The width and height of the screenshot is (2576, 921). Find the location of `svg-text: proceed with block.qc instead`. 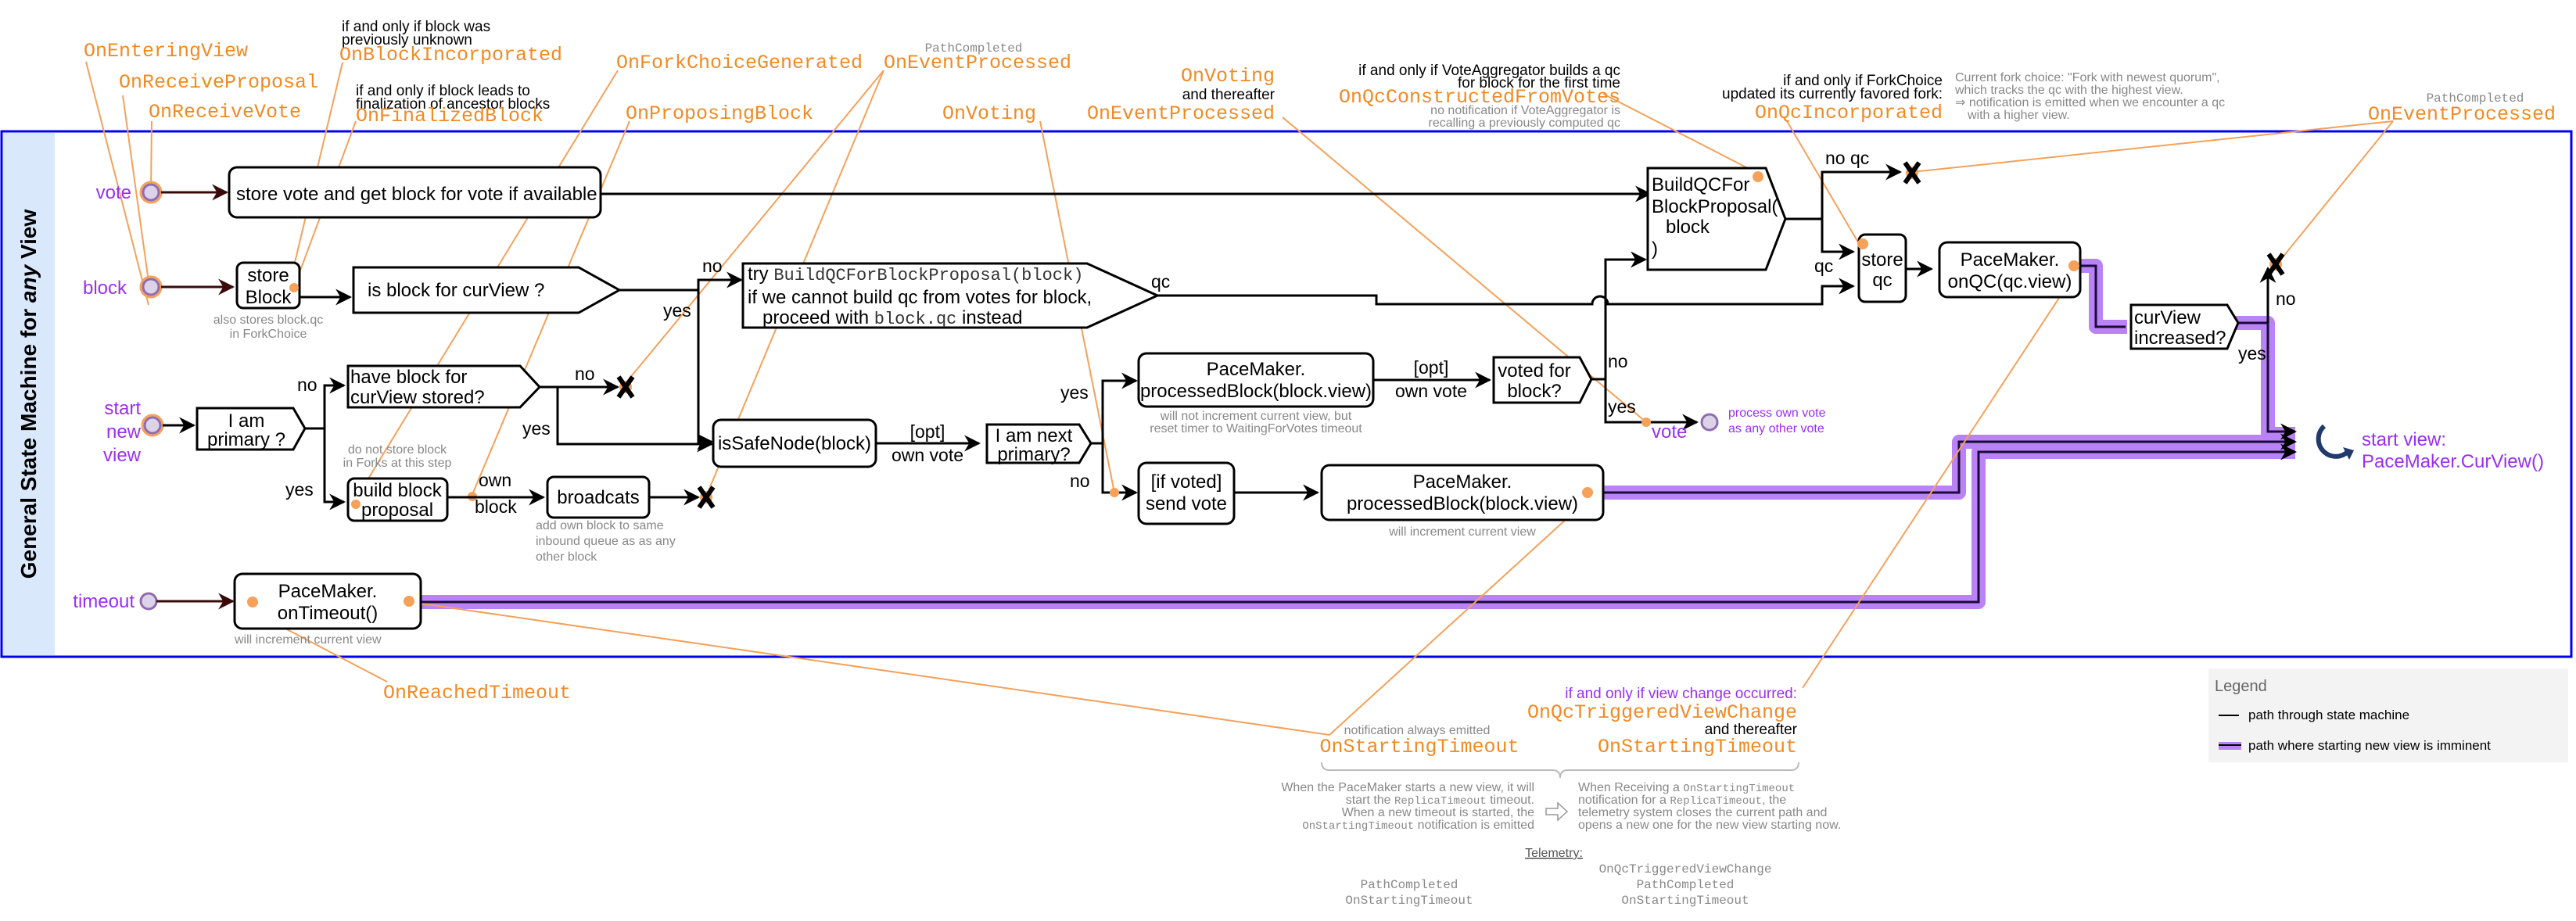

svg-text: proceed with block.qc instead is located at coordinates (892, 318).